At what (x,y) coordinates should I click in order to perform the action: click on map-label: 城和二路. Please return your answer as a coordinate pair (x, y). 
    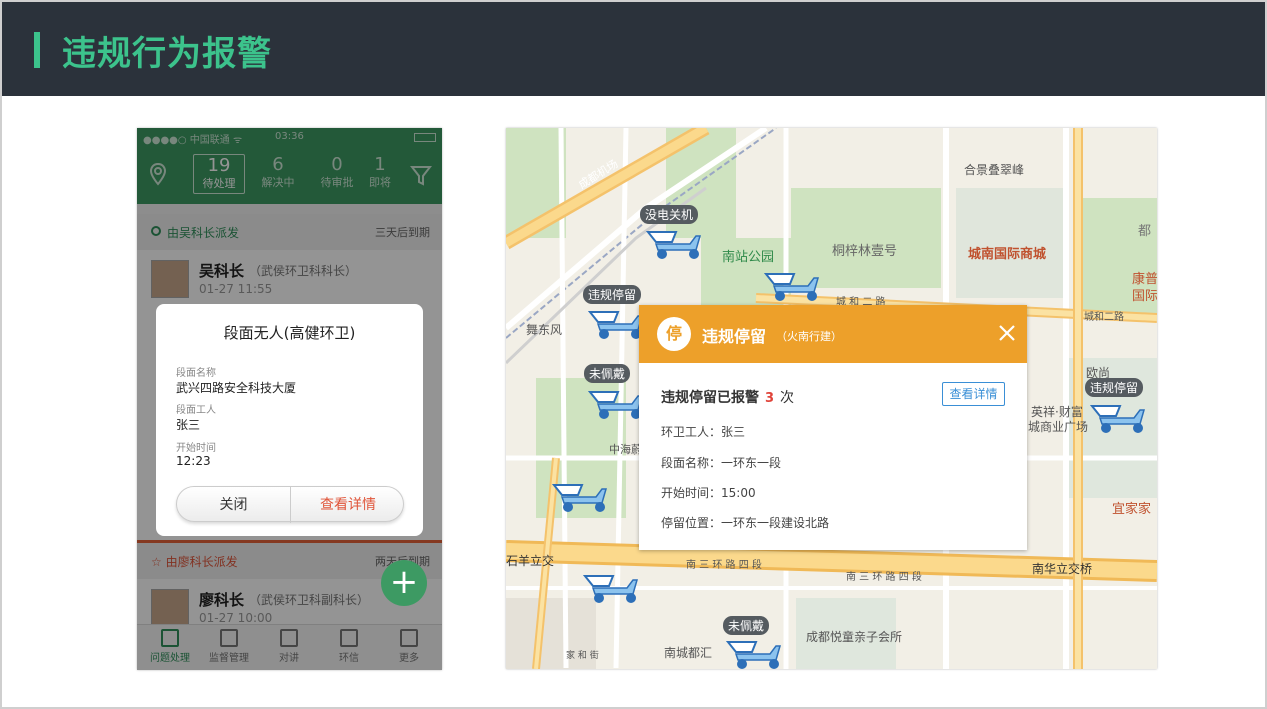
    Looking at the image, I should click on (1104, 317).